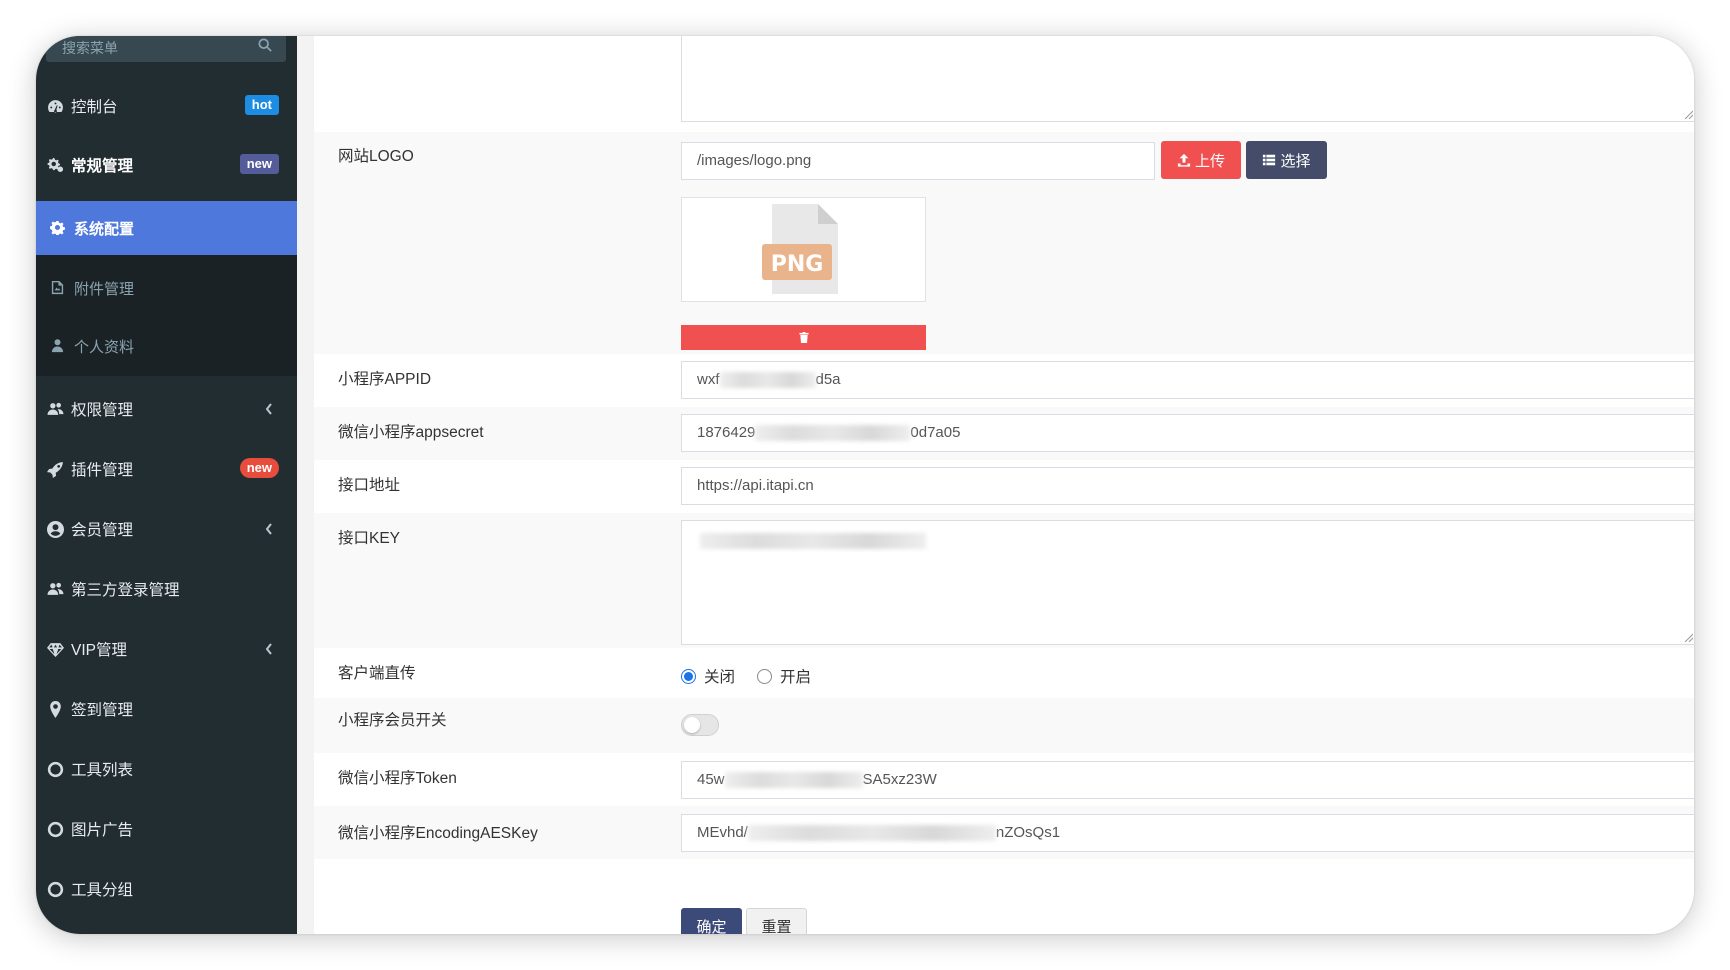  What do you see at coordinates (385, 379) in the screenshot?
I see `appid-label: 小程序APPID` at bounding box center [385, 379].